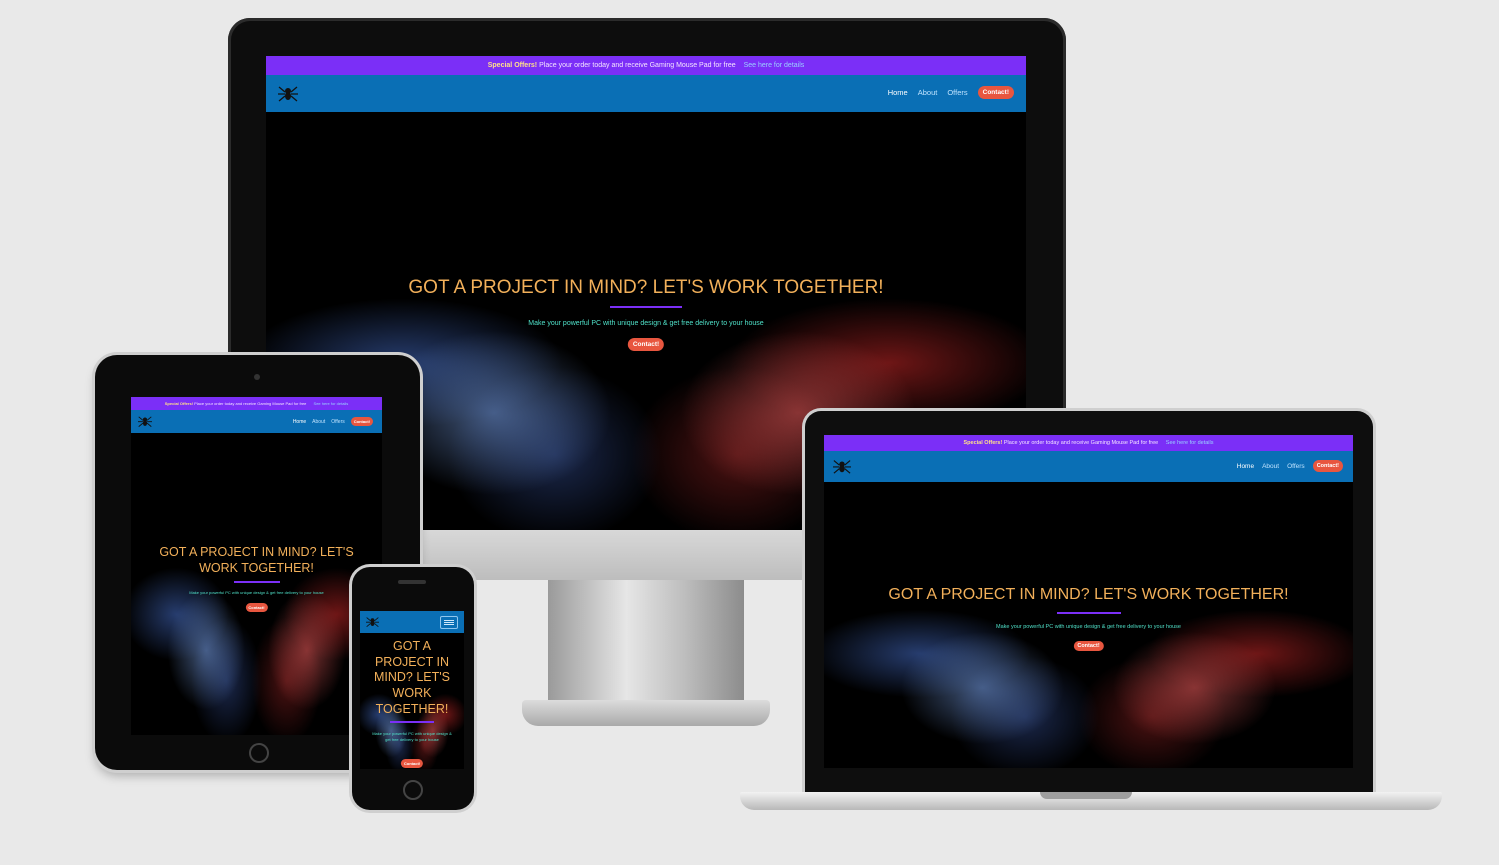  I want to click on monitor-stand, so click(646, 645).